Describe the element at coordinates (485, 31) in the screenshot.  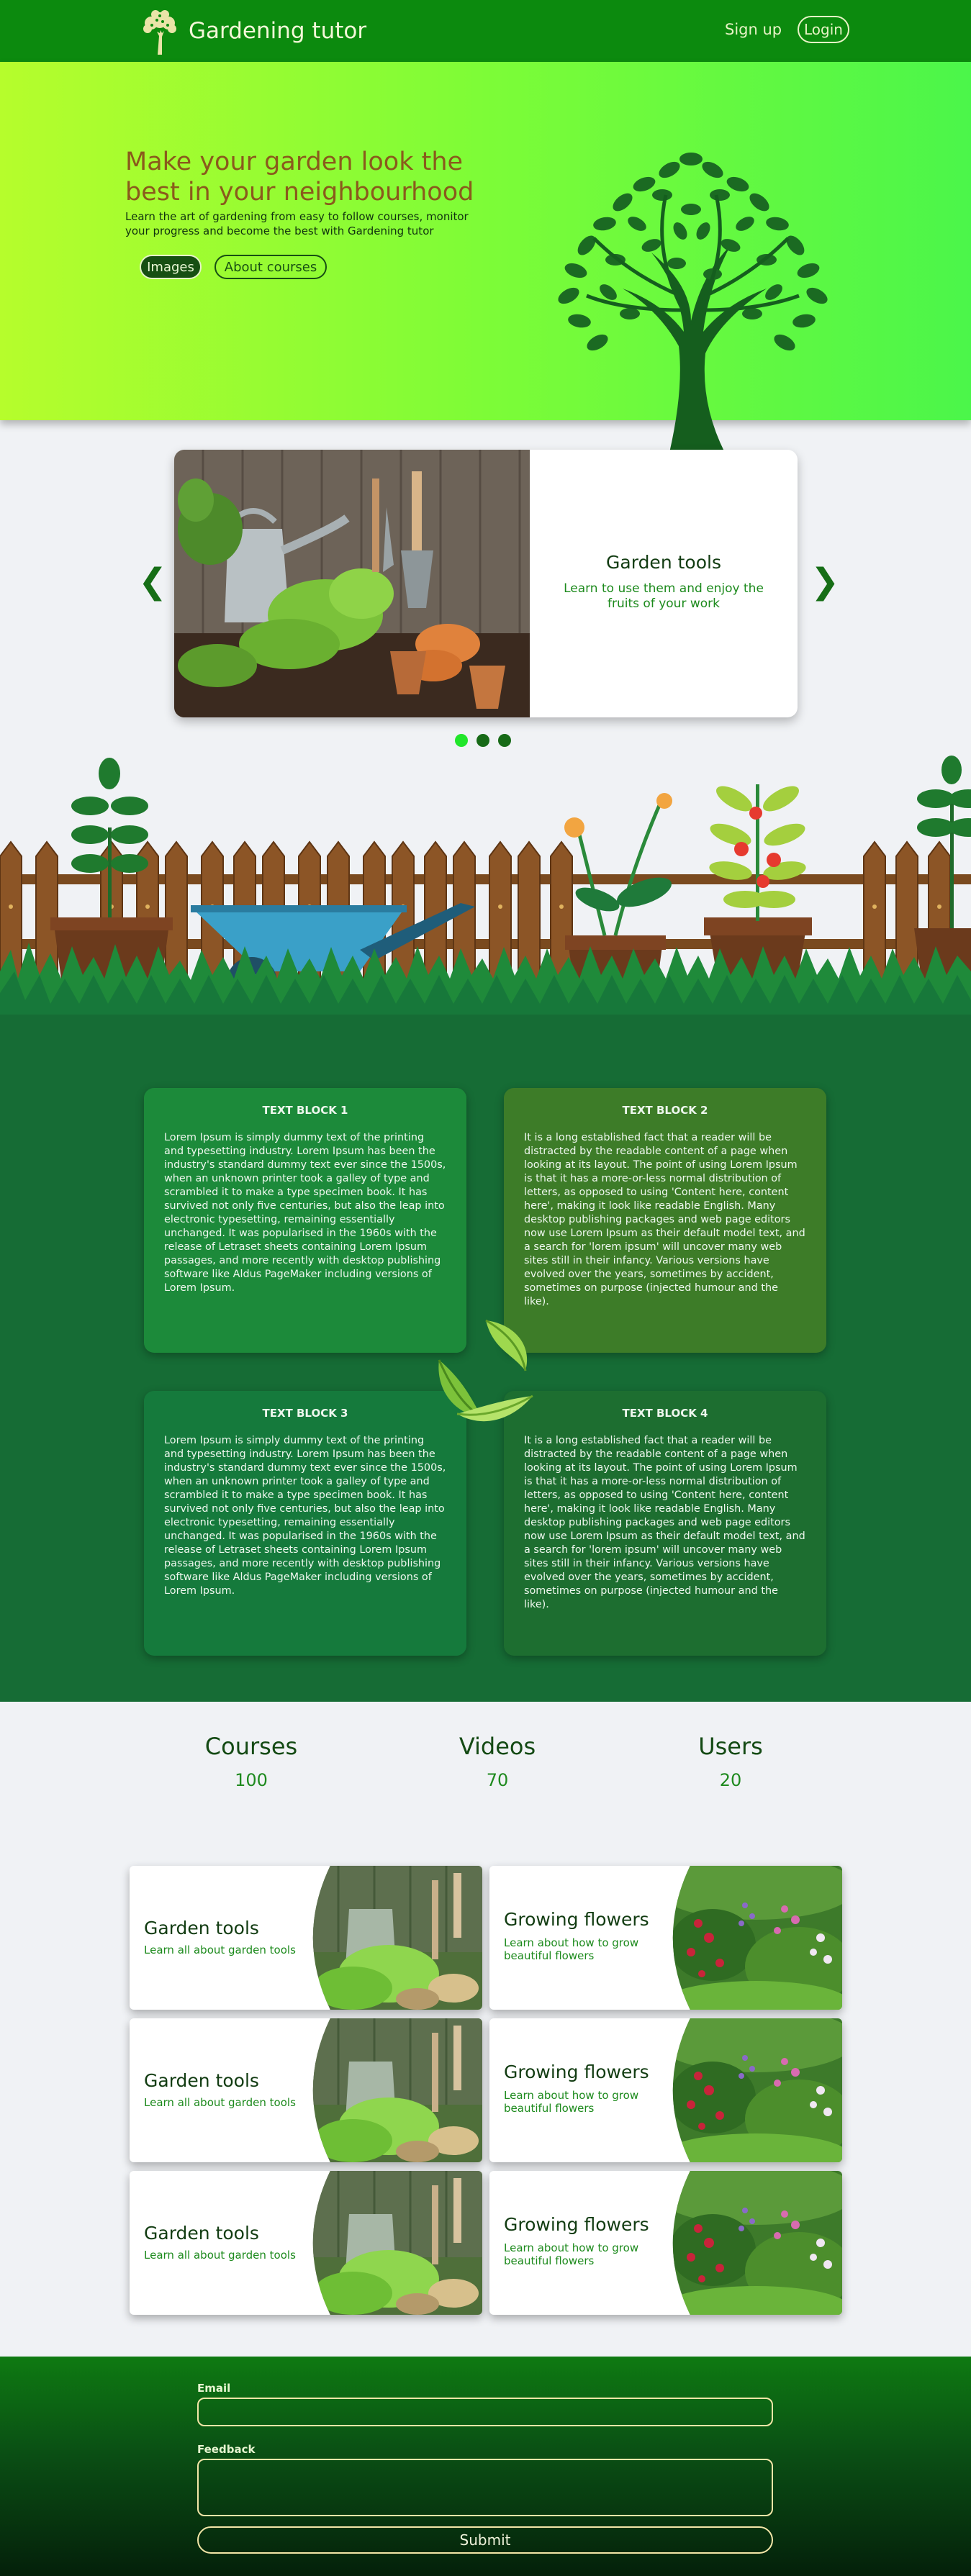
I see `navbar: Gardening tutor Sign up Login` at that location.